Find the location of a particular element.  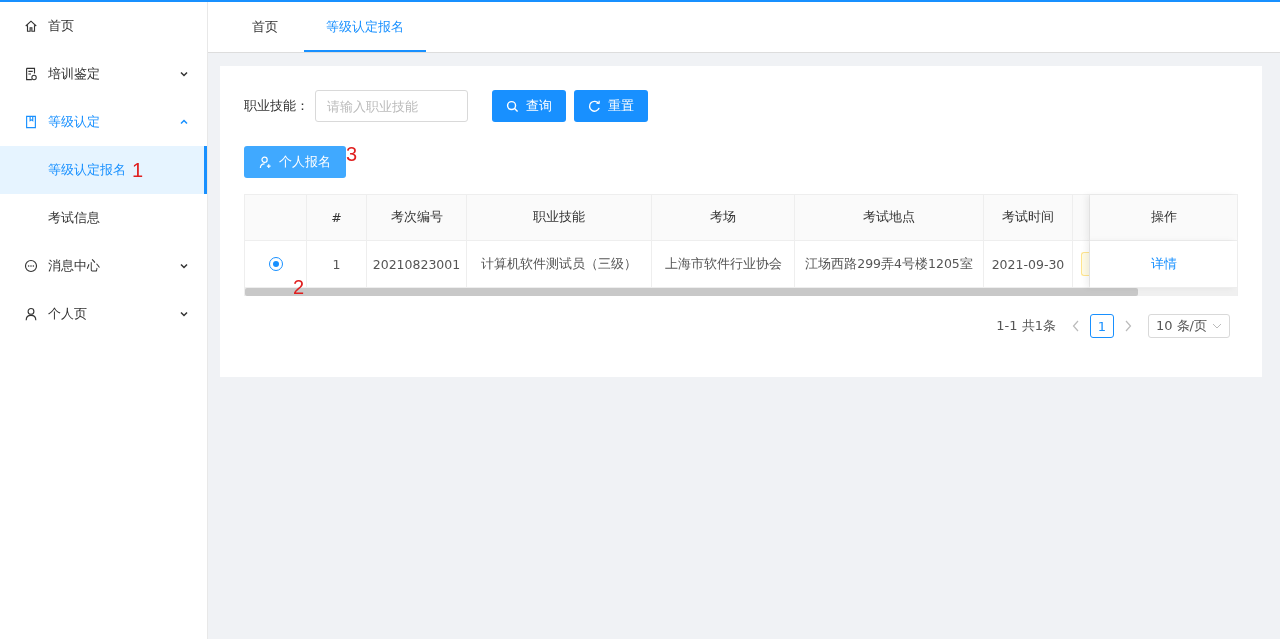

row-radio is located at coordinates (275, 264).